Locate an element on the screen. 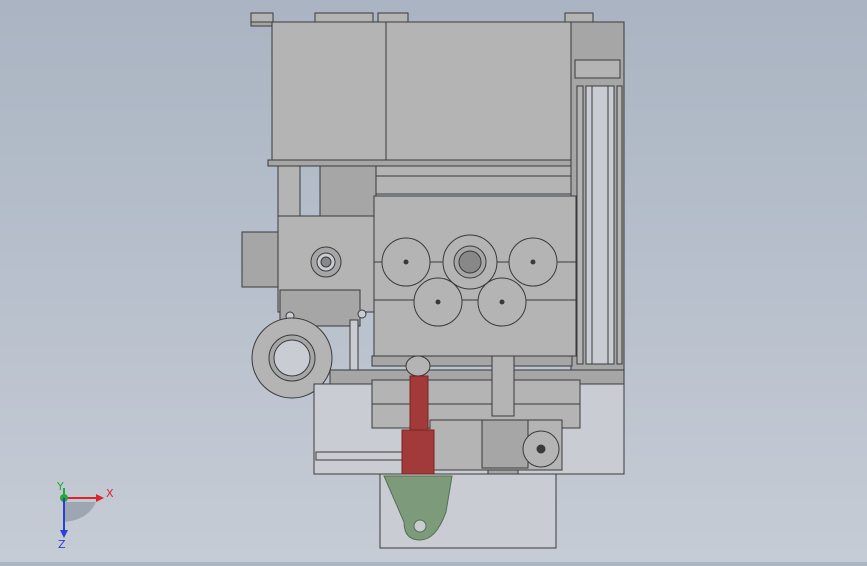 The height and width of the screenshot is (566, 867). housing-seam is located at coordinates (422, 163).